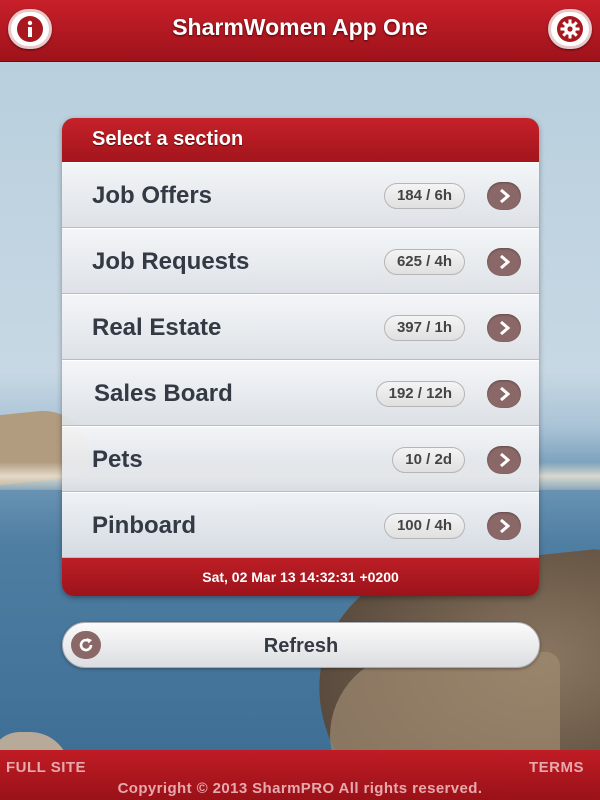 The height and width of the screenshot is (800, 600). What do you see at coordinates (424, 262) in the screenshot?
I see `count-badge: 625 / 4h` at bounding box center [424, 262].